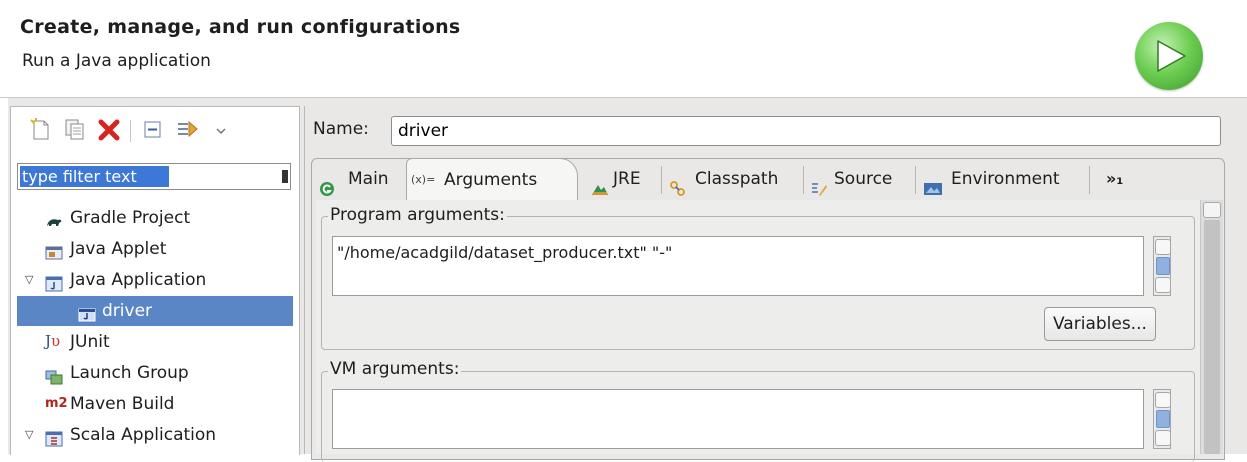 Image resolution: width=1247 pixels, height=462 pixels. Describe the element at coordinates (53, 341) in the screenshot. I see `junit-icon: Jυ` at that location.